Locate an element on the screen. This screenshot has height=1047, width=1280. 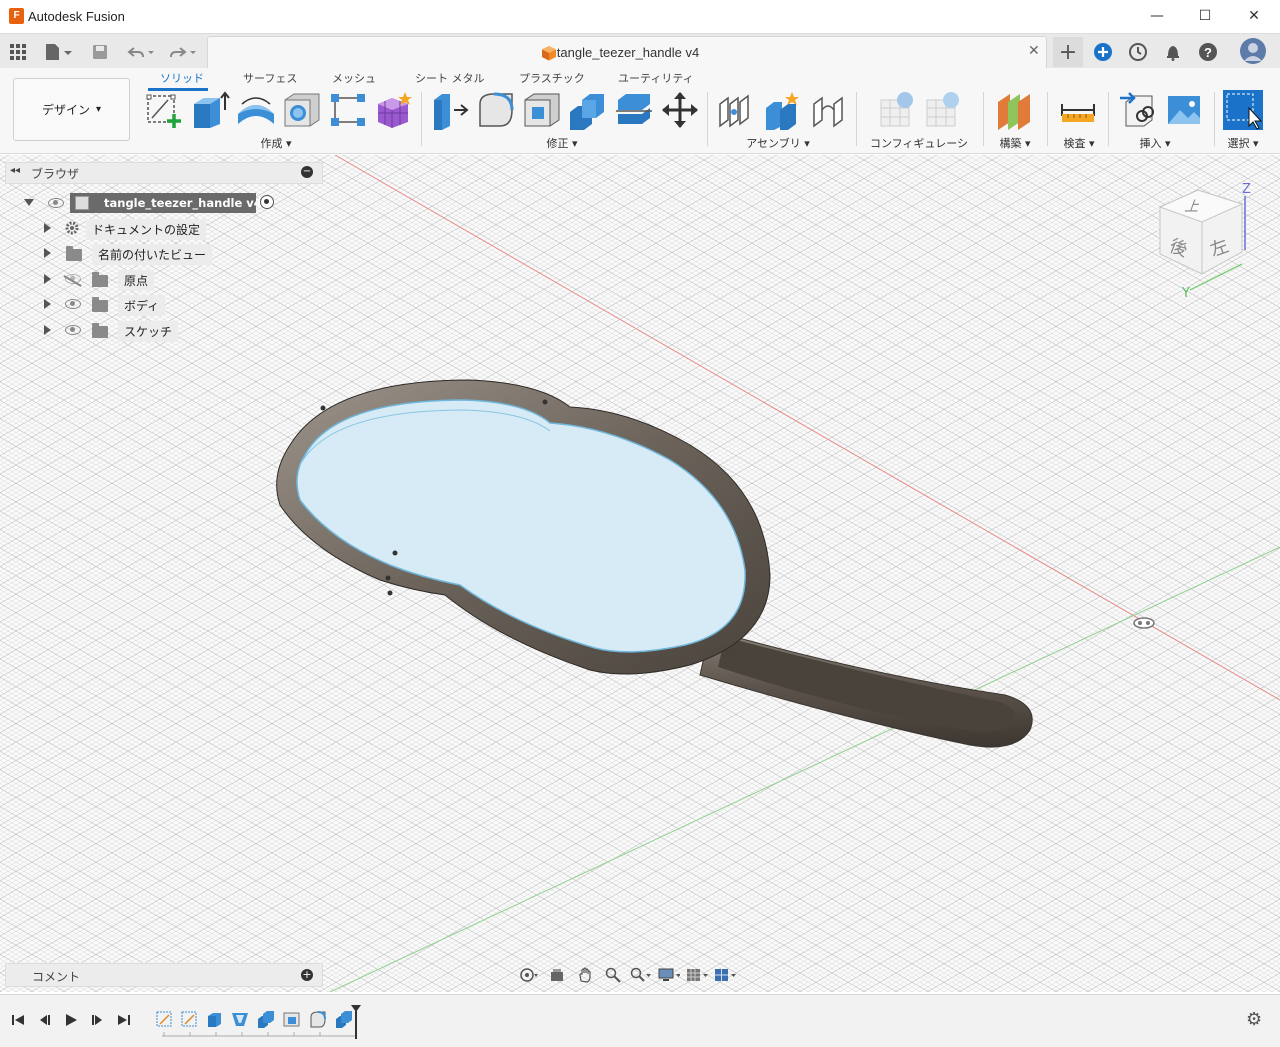
browser-collapse-icon: ◂◂ is located at coordinates (15, 170).